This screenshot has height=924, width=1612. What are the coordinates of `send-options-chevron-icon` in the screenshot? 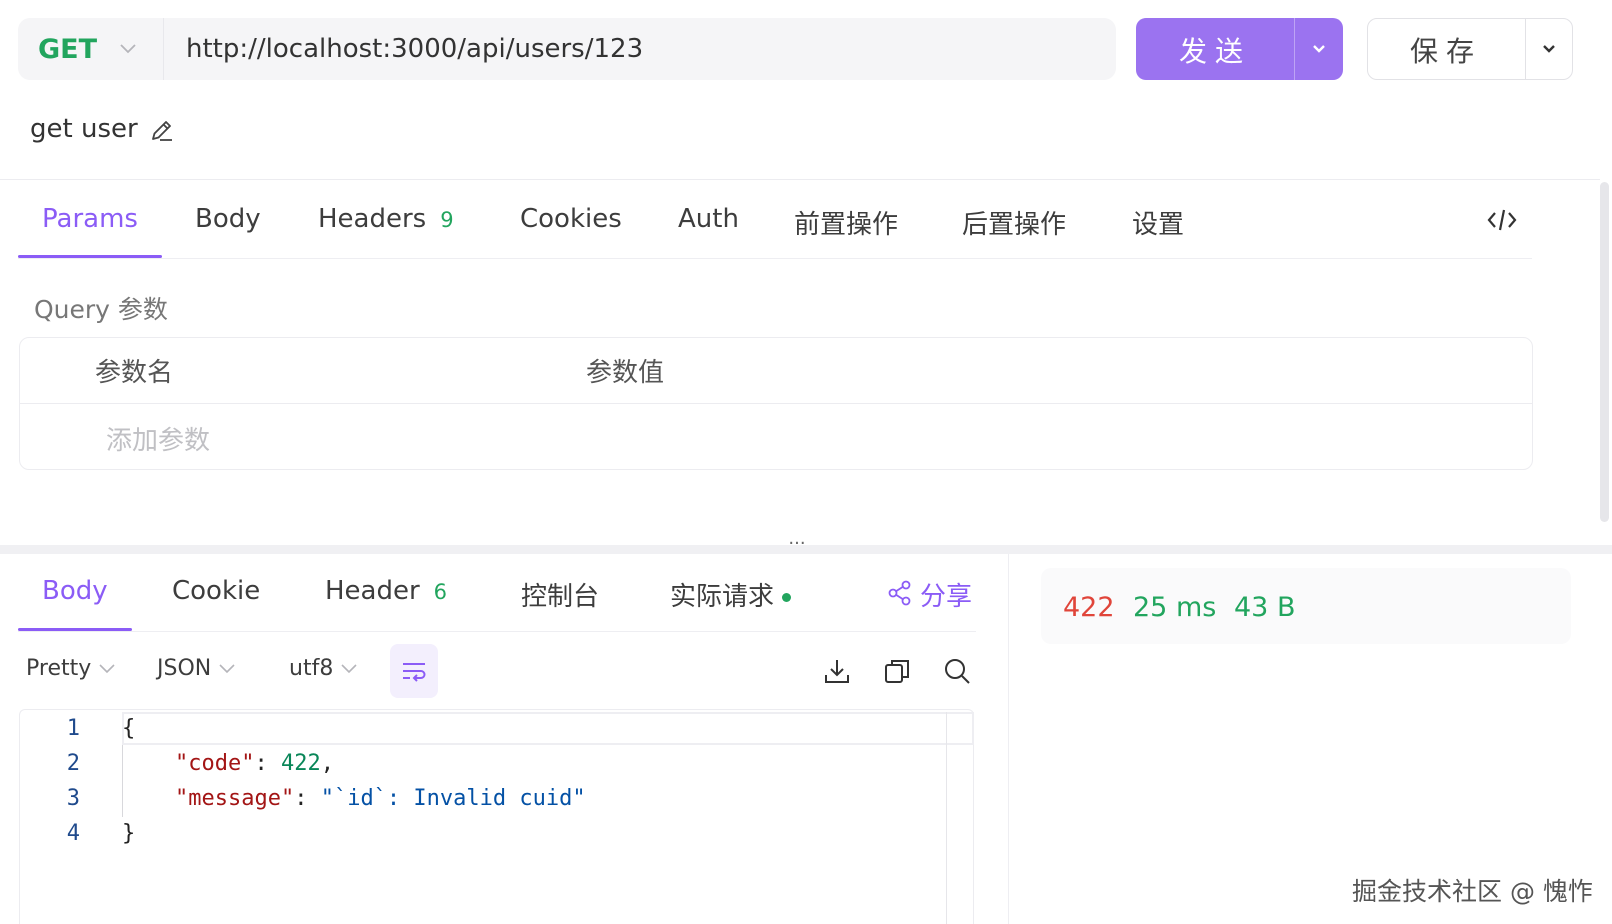 It's located at (1319, 49).